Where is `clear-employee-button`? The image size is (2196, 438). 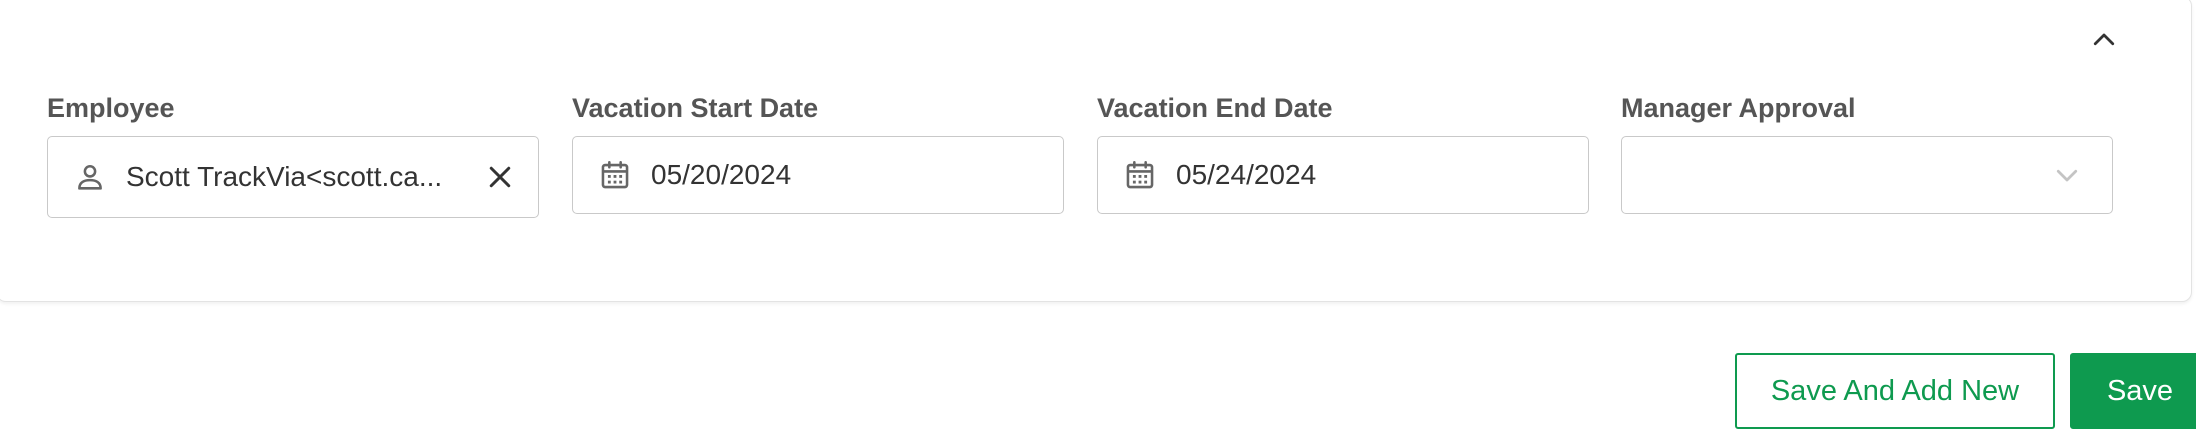
clear-employee-button is located at coordinates (500, 177).